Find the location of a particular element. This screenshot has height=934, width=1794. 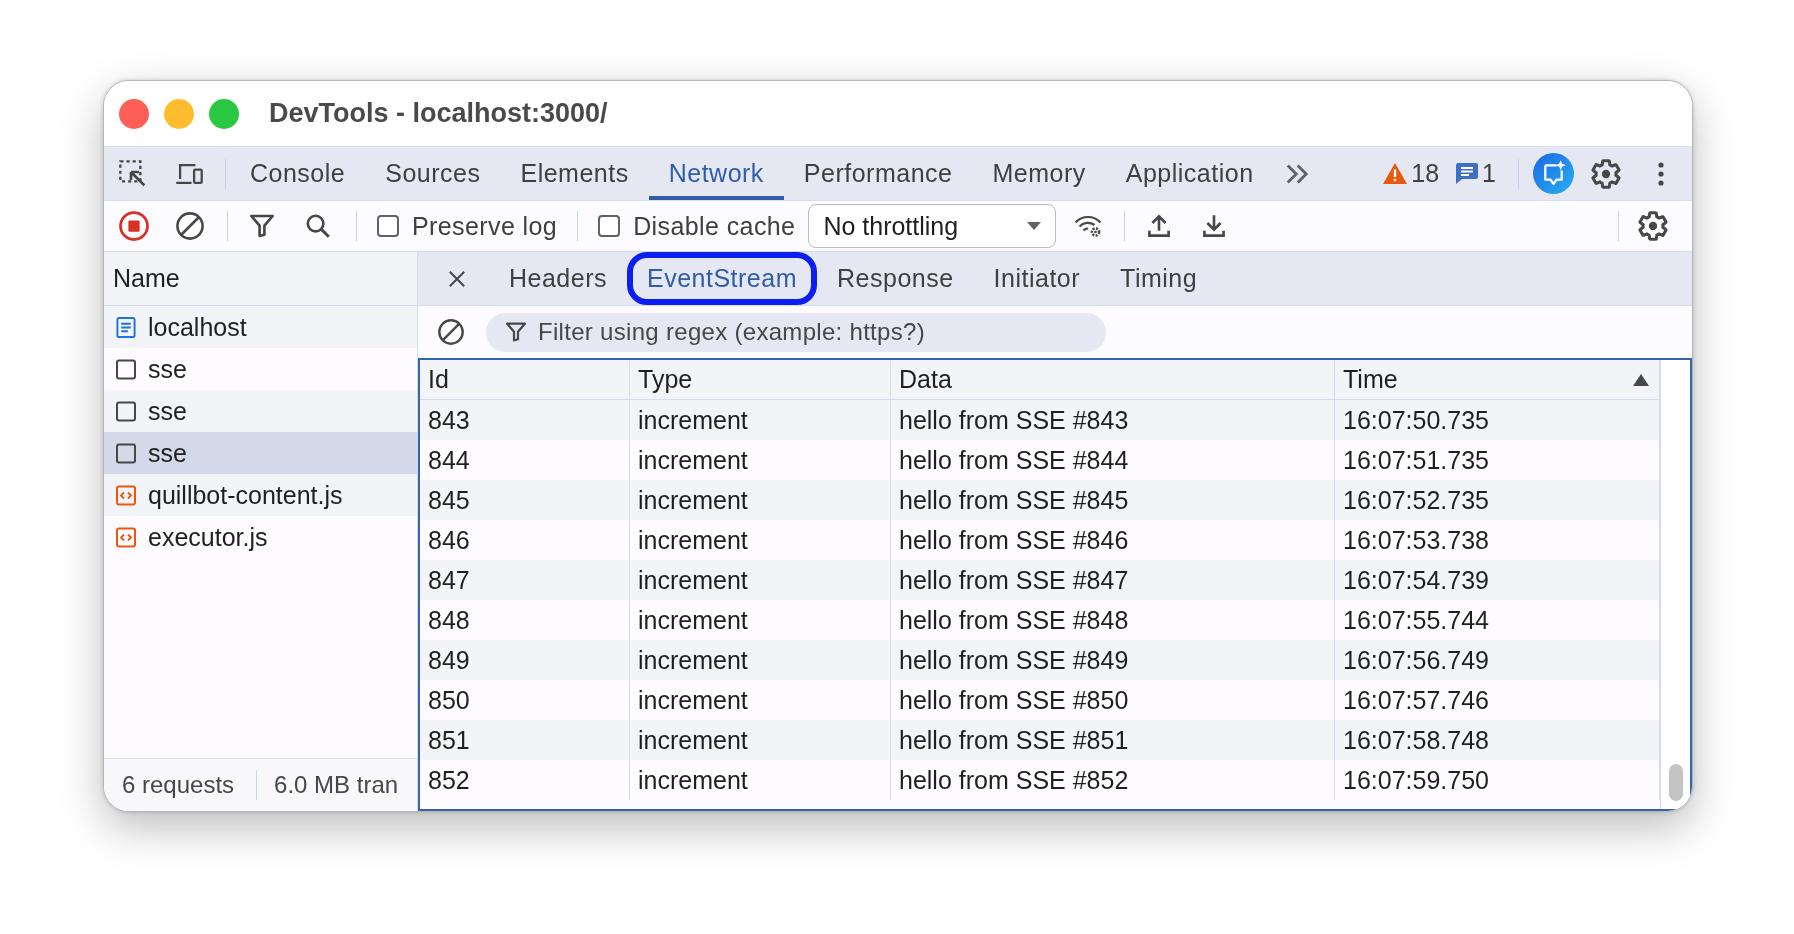

column-header: Name is located at coordinates (260, 279).